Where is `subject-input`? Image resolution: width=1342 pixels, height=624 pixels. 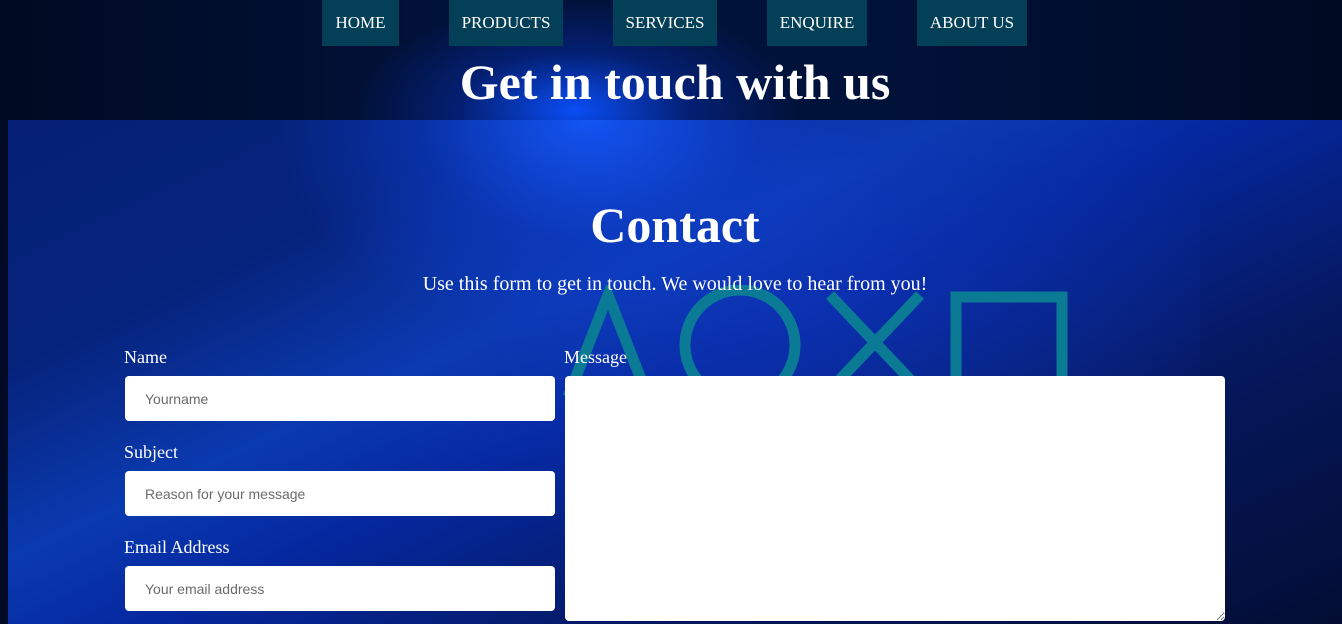
subject-input is located at coordinates (340, 493).